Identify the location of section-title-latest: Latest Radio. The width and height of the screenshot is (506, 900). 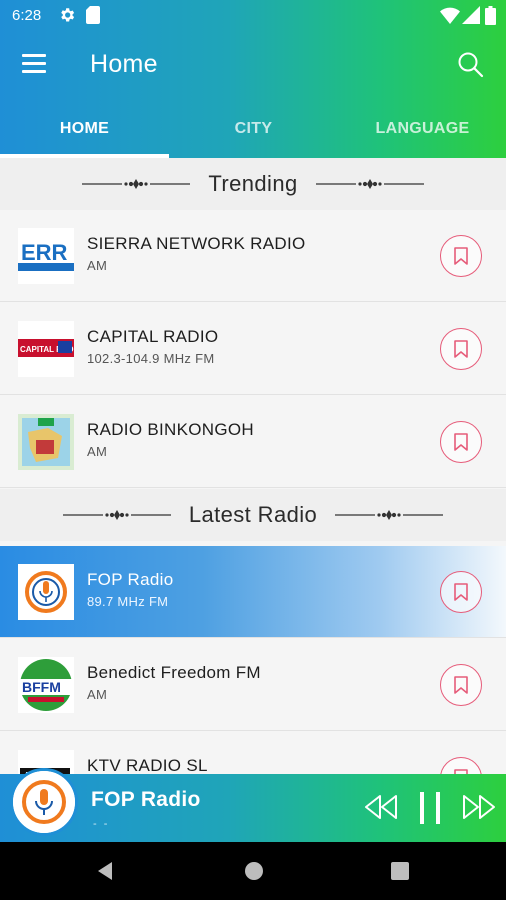
(253, 514).